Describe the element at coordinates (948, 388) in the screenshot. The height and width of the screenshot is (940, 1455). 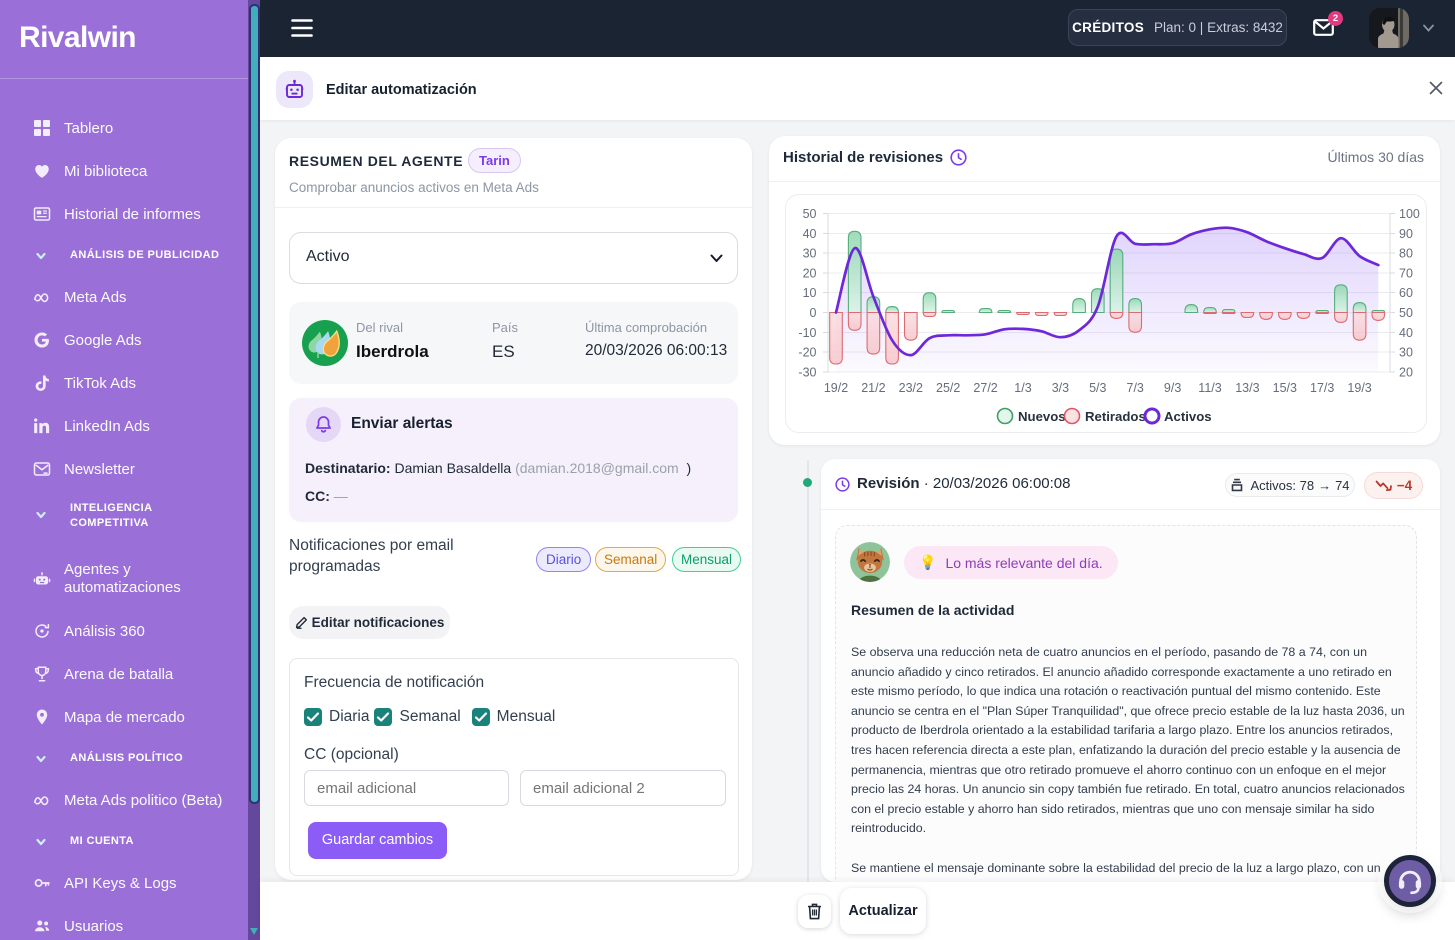
I see `svg-text: 25/2` at that location.